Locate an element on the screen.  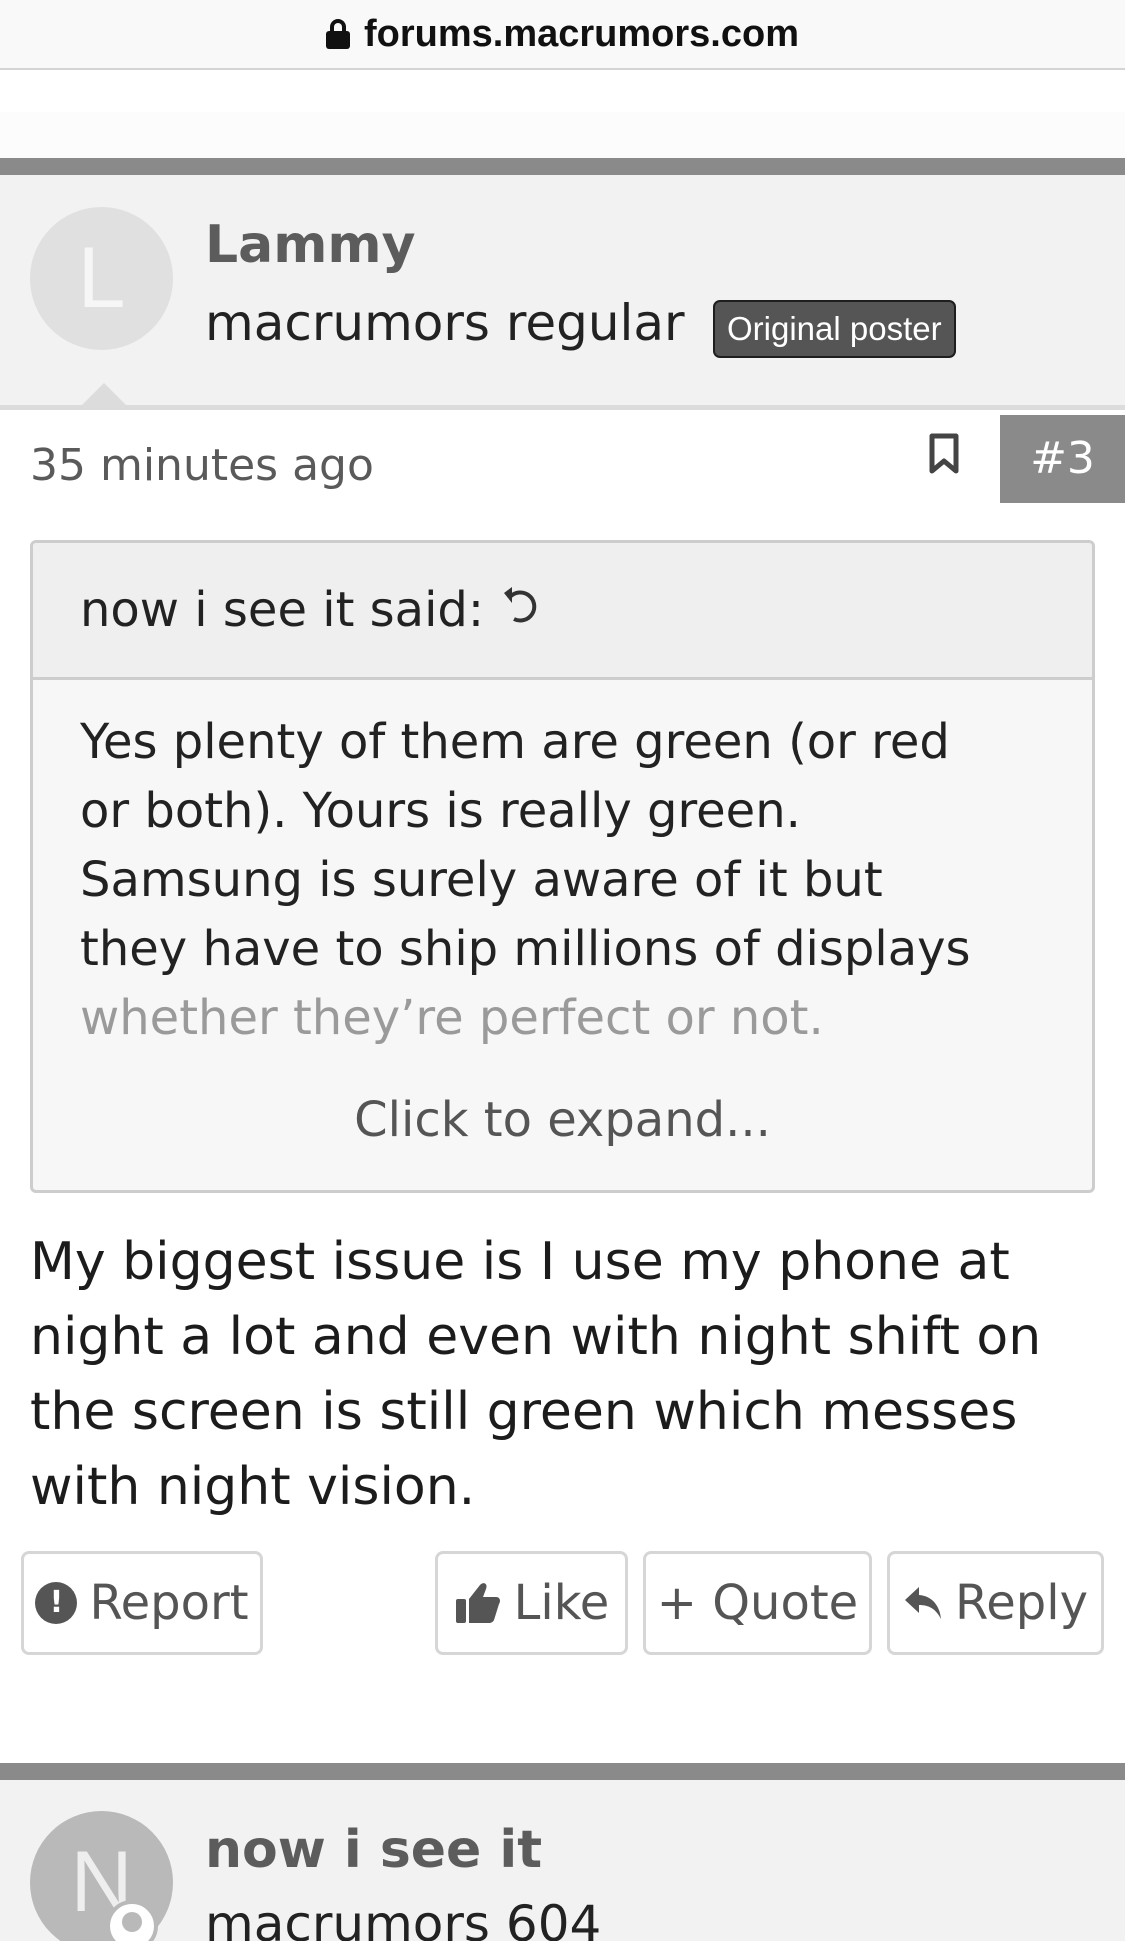
message-line: night a lot and even with night shift on is located at coordinates (536, 1337).